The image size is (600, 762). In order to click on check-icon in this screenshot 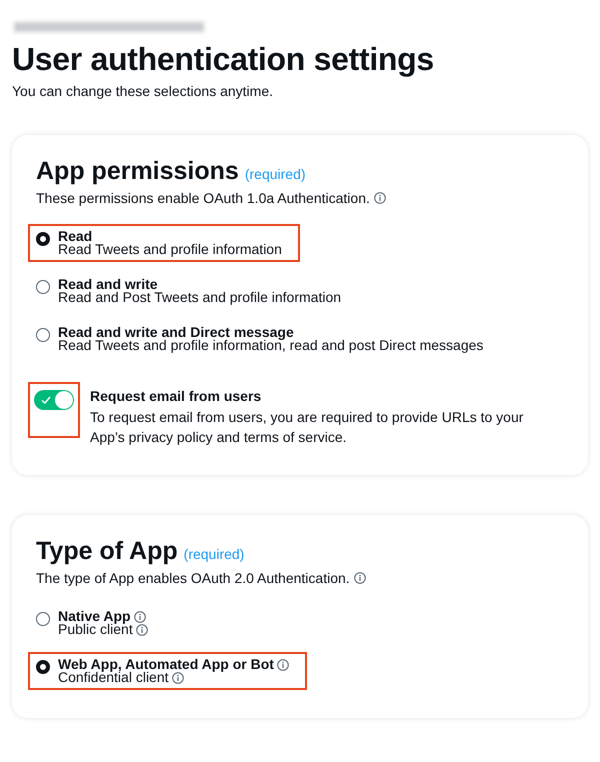, I will do `click(46, 400)`.